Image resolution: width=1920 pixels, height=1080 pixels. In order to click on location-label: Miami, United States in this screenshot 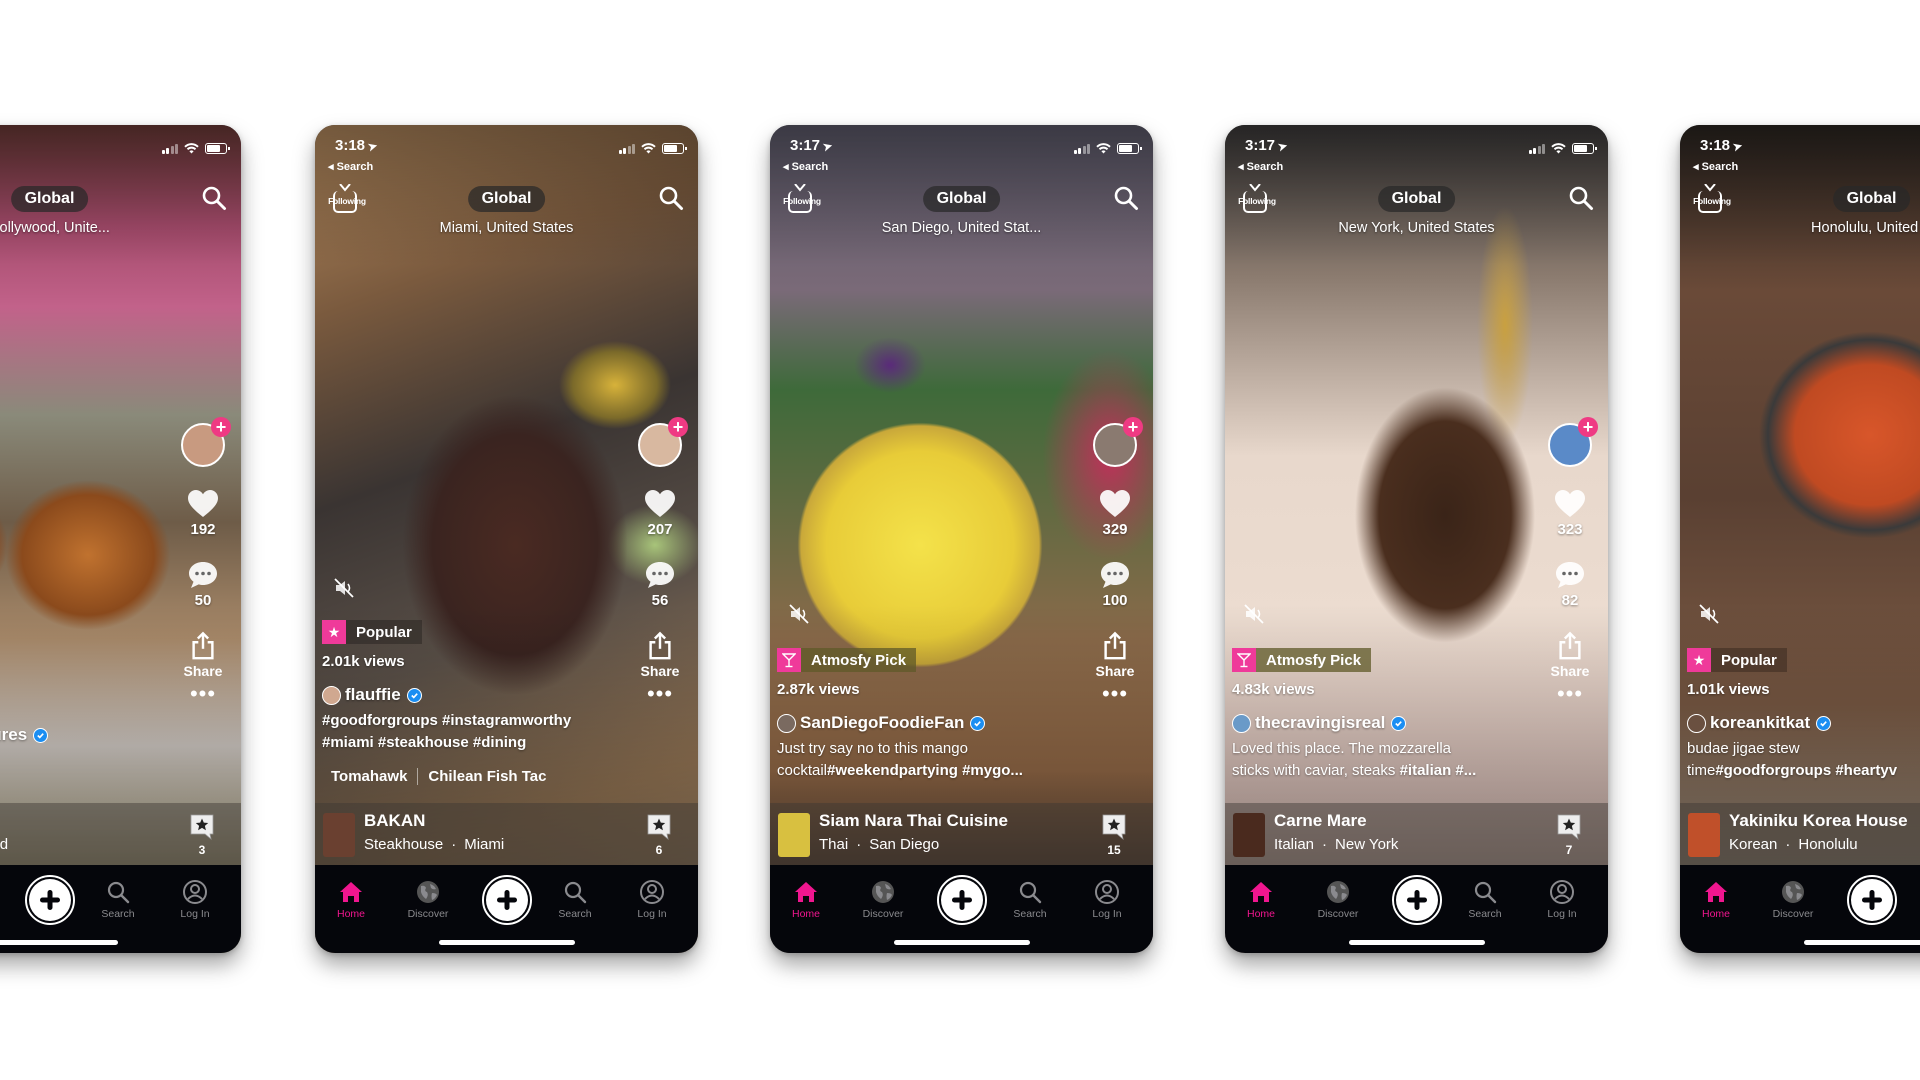, I will do `click(506, 228)`.